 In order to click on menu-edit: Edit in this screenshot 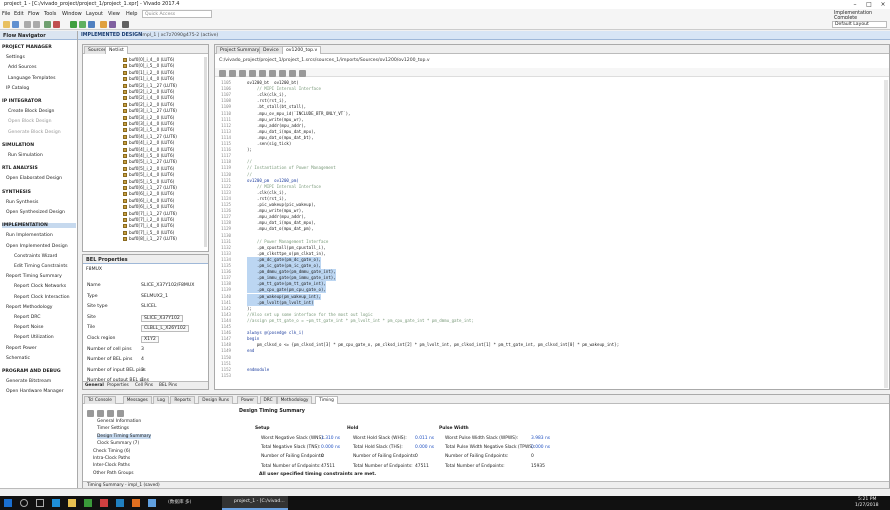, I will do `click(19, 14)`.